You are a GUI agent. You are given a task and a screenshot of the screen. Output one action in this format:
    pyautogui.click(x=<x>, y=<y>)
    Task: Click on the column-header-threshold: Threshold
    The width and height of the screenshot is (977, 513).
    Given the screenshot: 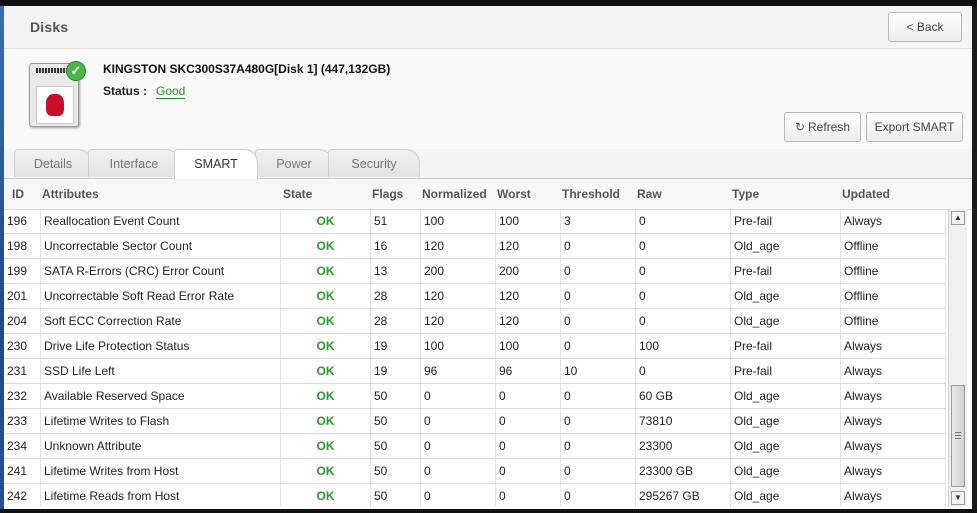 What is the action you would take?
    pyautogui.click(x=591, y=194)
    